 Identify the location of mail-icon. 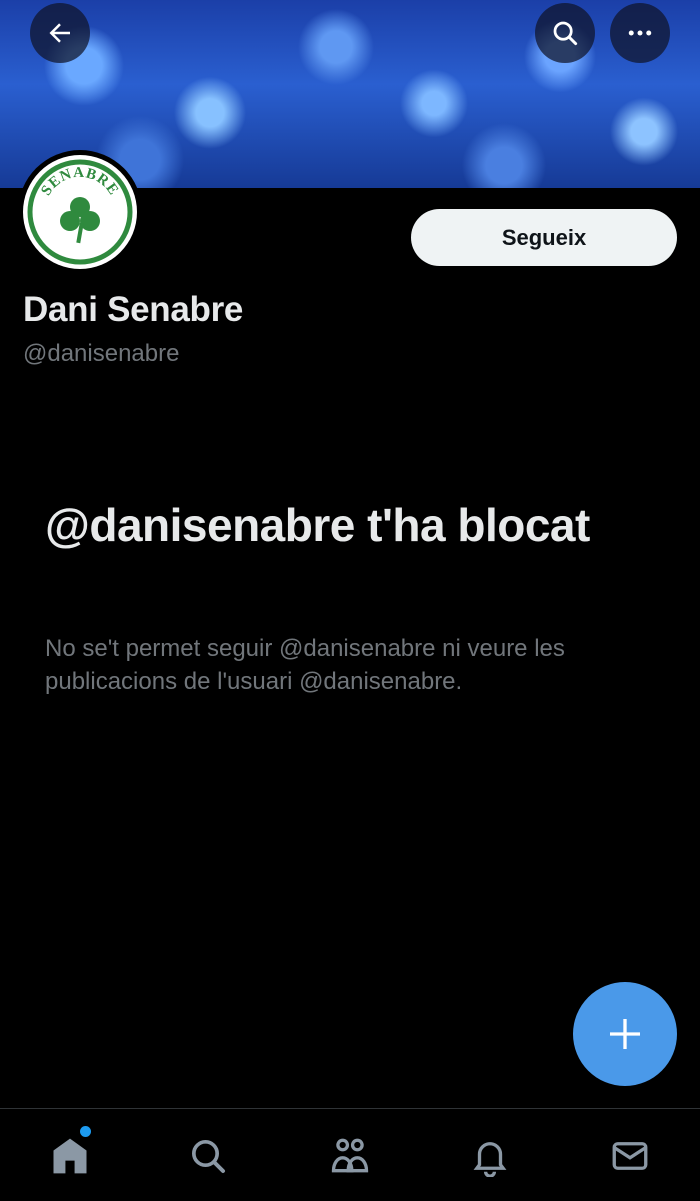
(630, 1156).